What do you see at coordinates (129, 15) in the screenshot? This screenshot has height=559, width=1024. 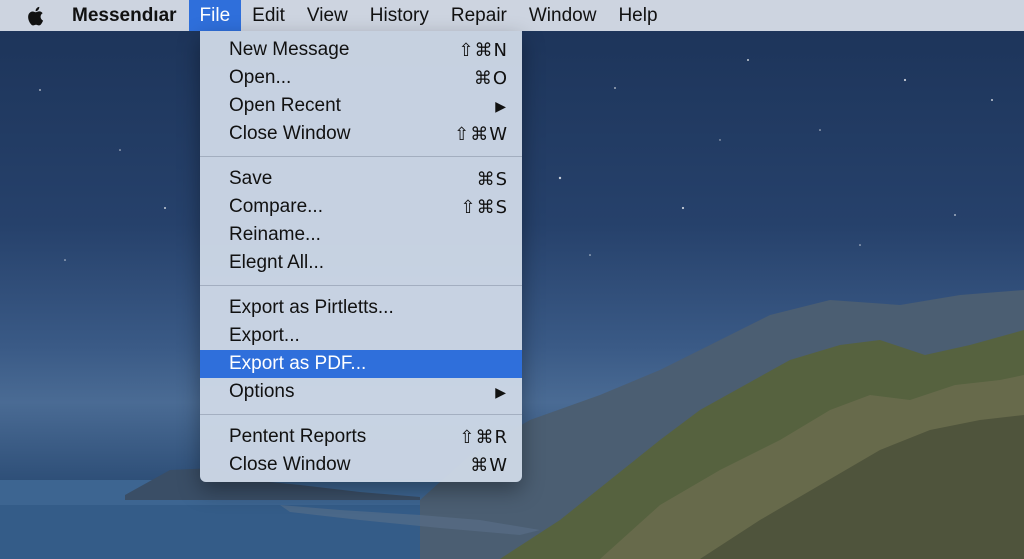 I see `app-menu: Messendıar` at bounding box center [129, 15].